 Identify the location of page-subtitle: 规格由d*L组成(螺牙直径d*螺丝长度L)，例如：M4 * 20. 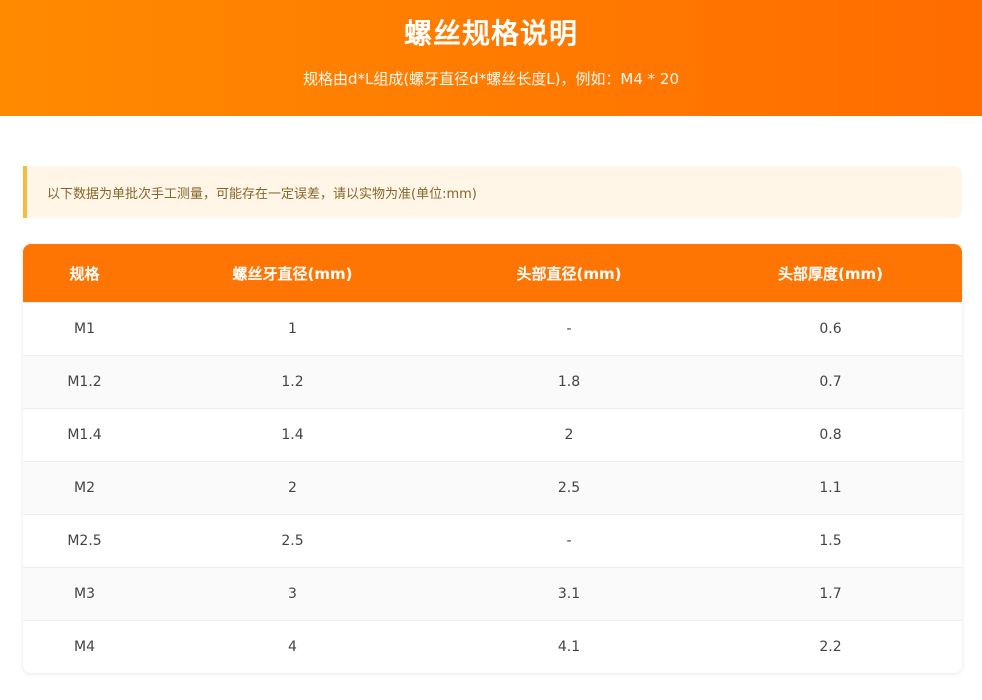
(491, 79).